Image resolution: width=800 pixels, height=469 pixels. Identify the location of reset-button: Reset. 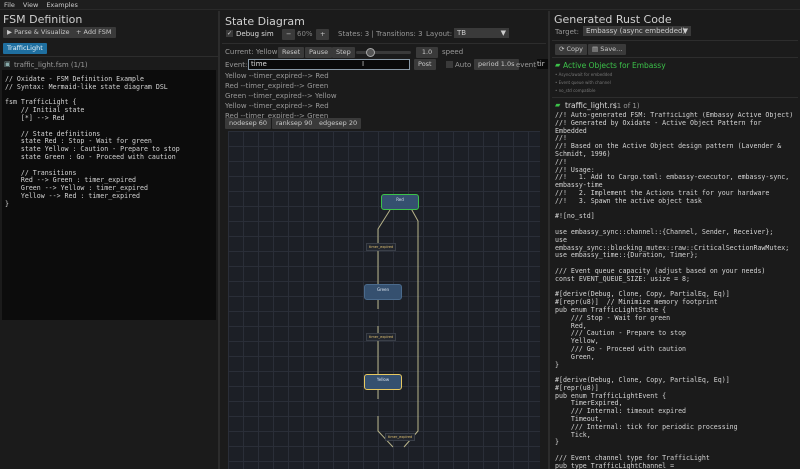
(291, 52).